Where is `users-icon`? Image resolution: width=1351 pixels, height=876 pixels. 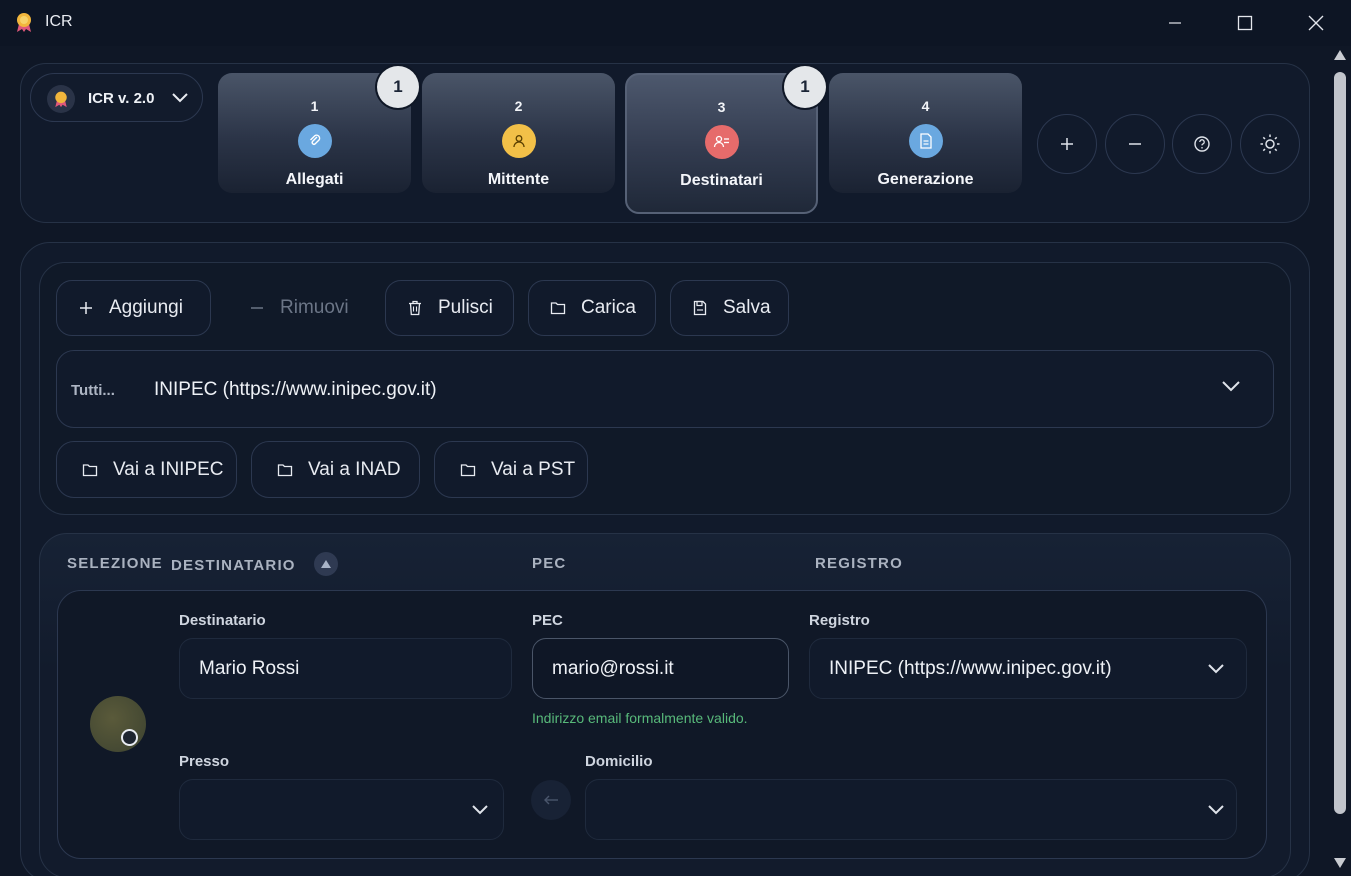 users-icon is located at coordinates (721, 142).